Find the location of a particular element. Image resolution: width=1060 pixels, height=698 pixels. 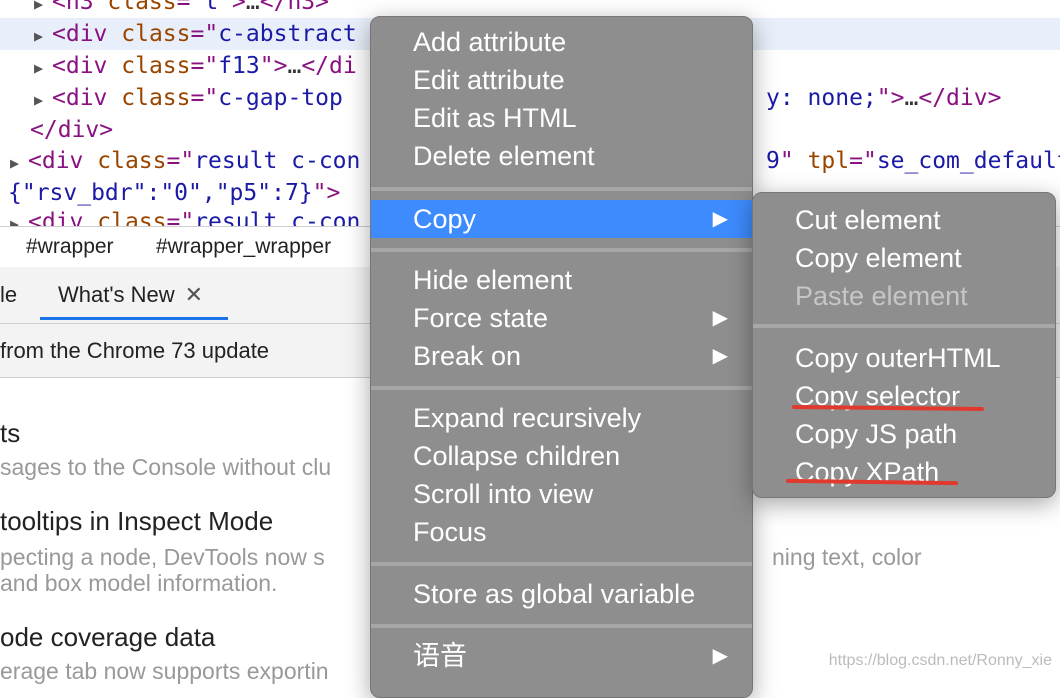

dom-line-fragment: y: none;">…</div> is located at coordinates (876, 98).